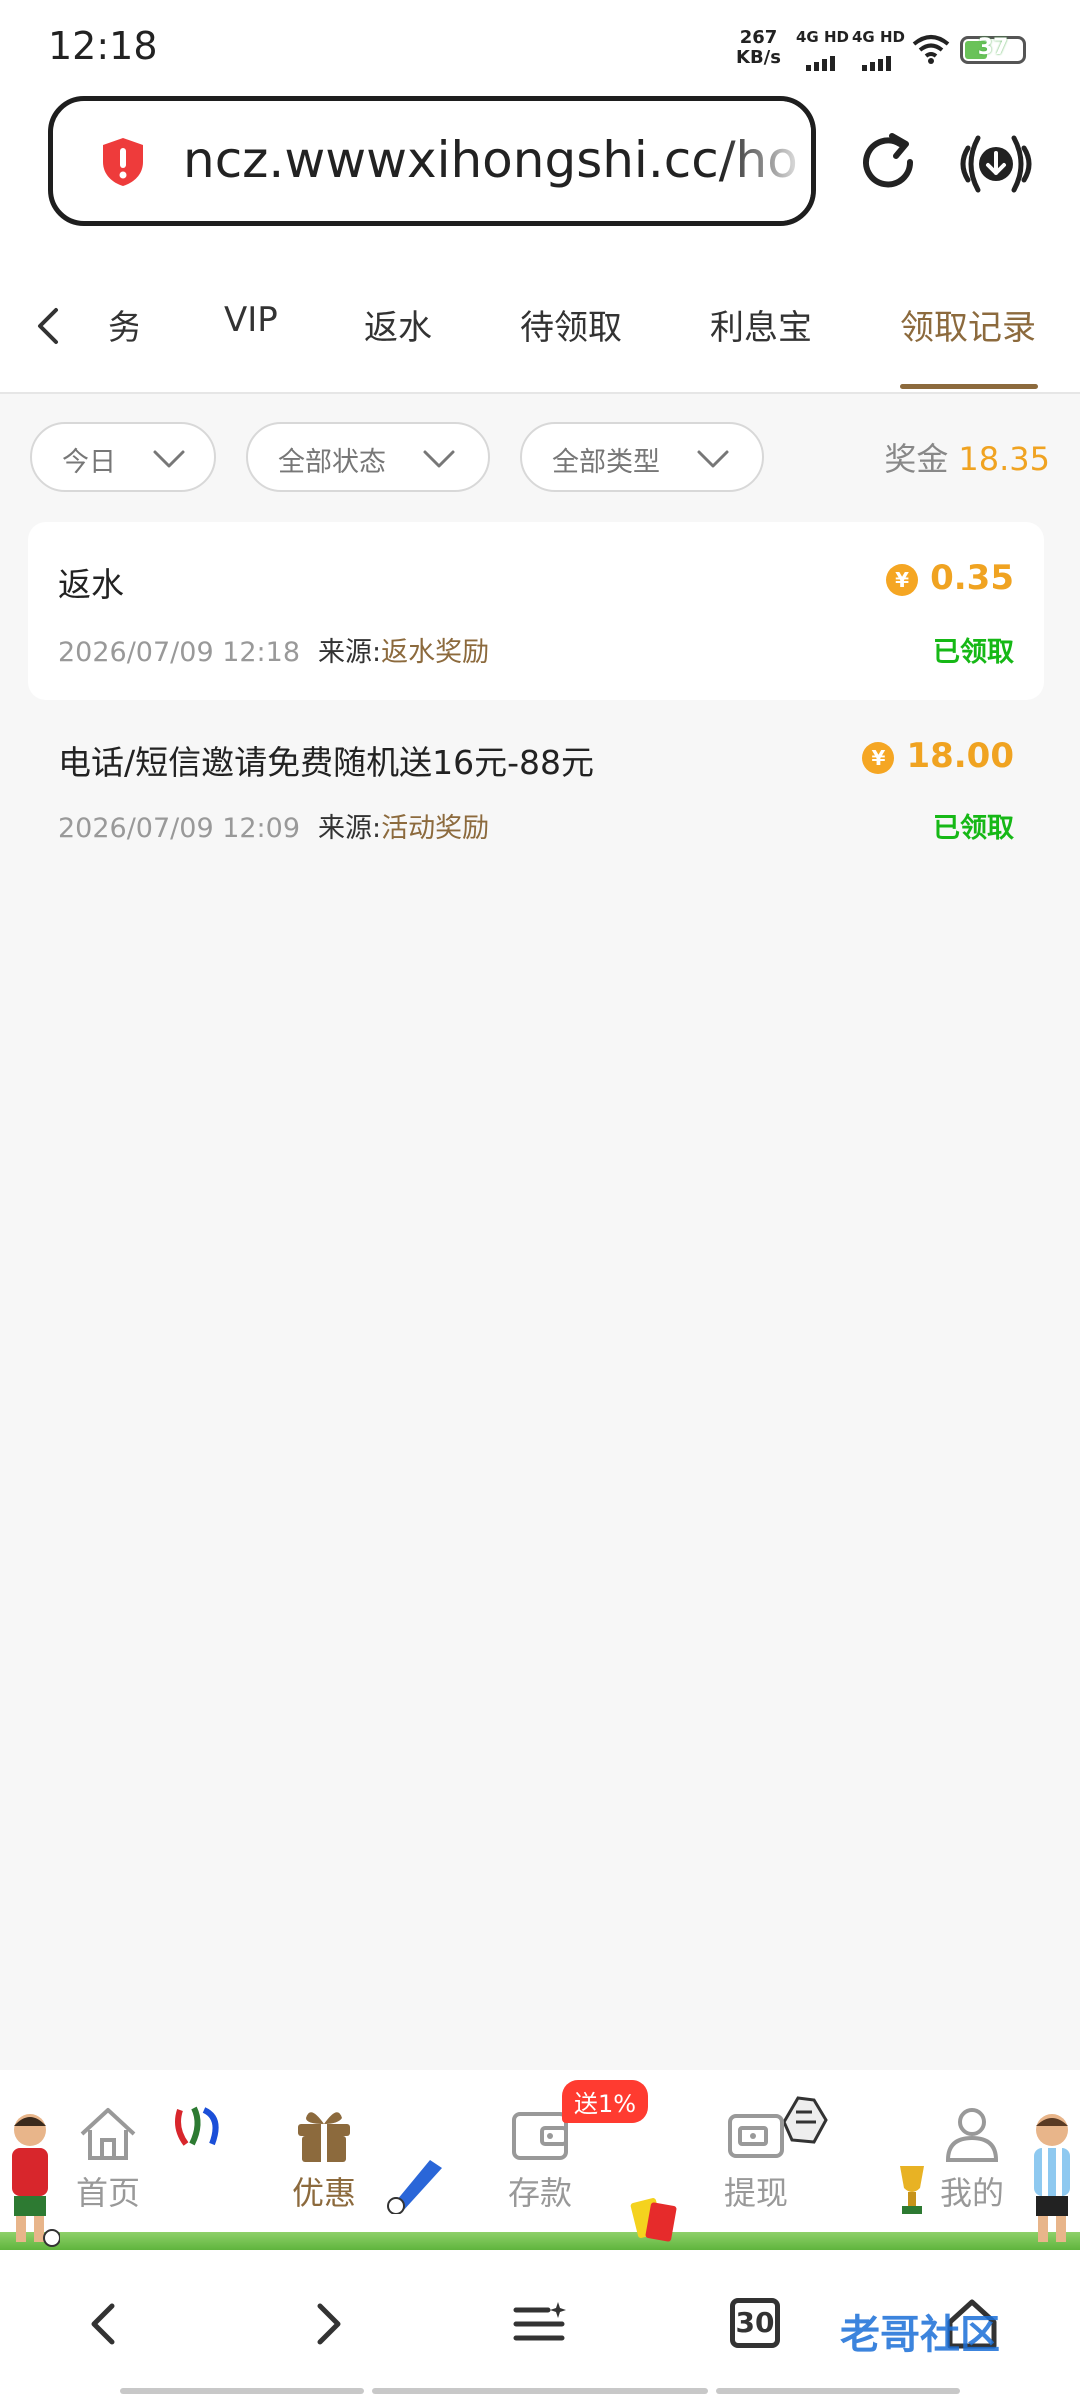  I want to click on network-speed: 267 KB/s, so click(758, 48).